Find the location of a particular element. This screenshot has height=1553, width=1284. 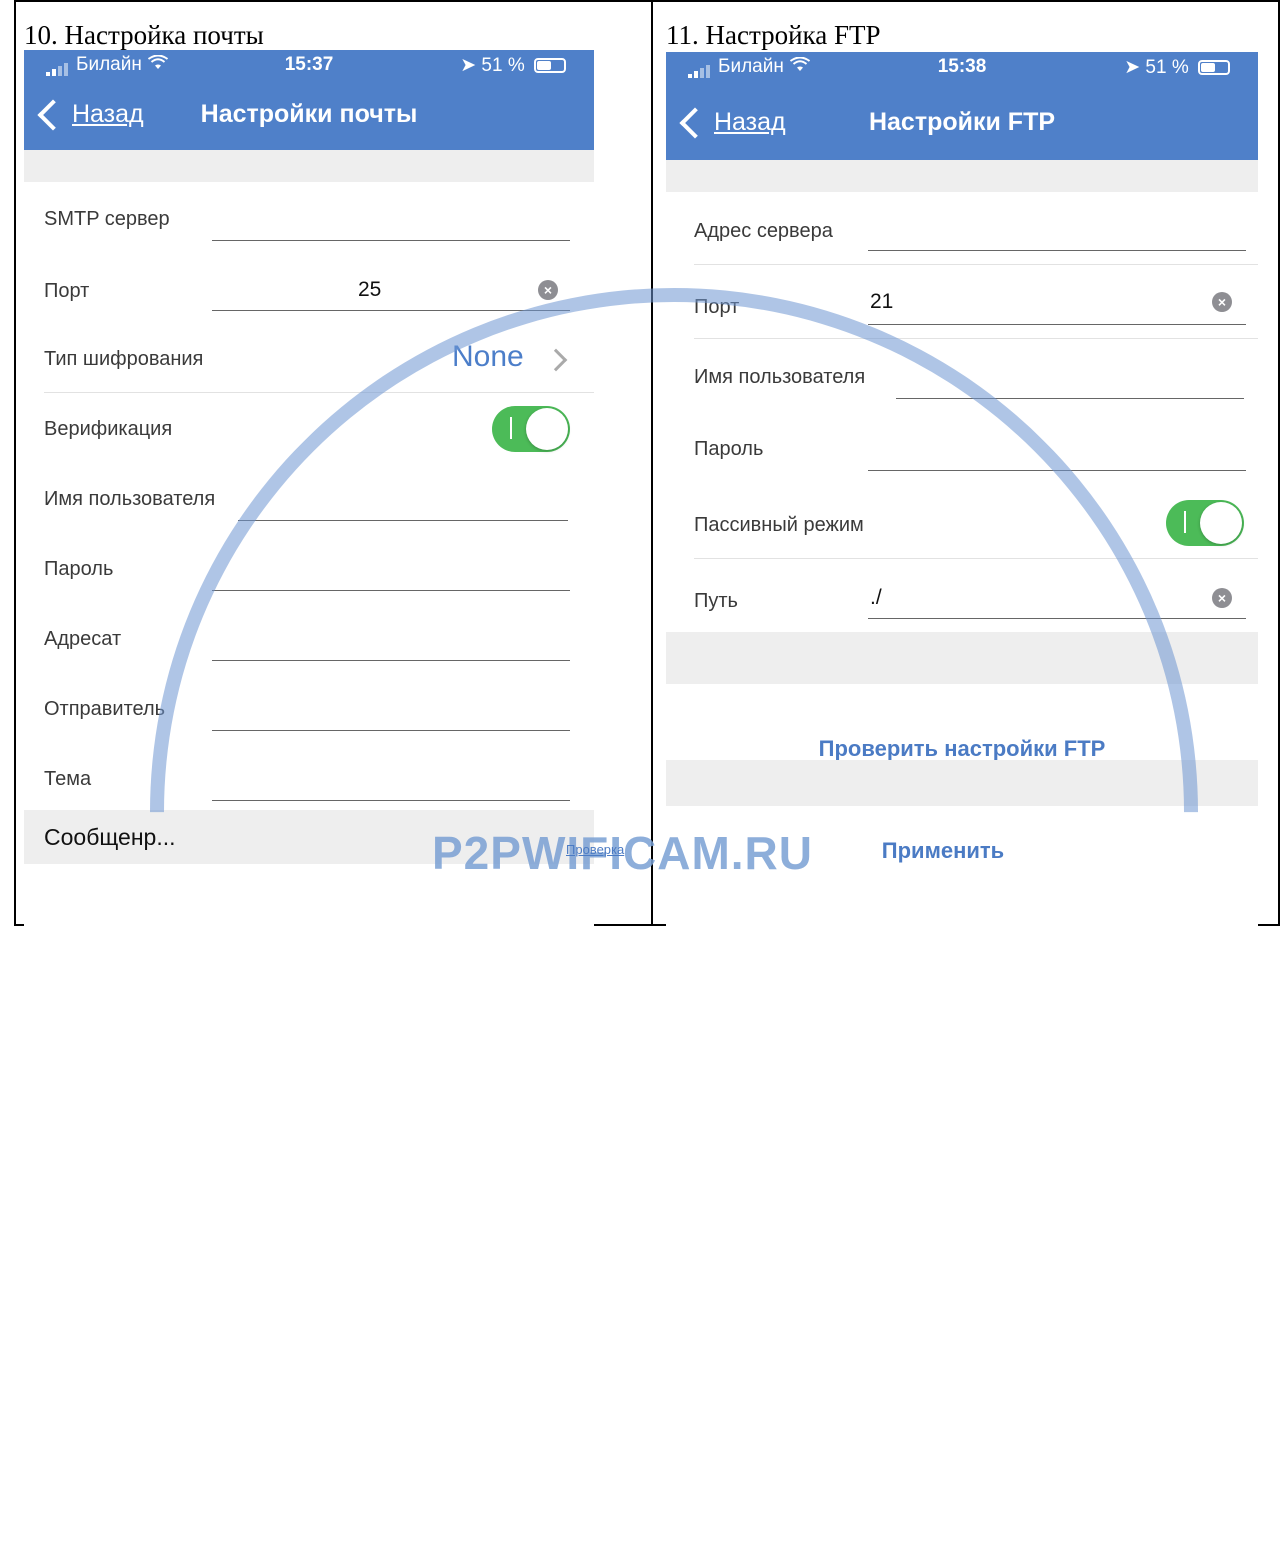

recipient-label: Адресат is located at coordinates (83, 639).